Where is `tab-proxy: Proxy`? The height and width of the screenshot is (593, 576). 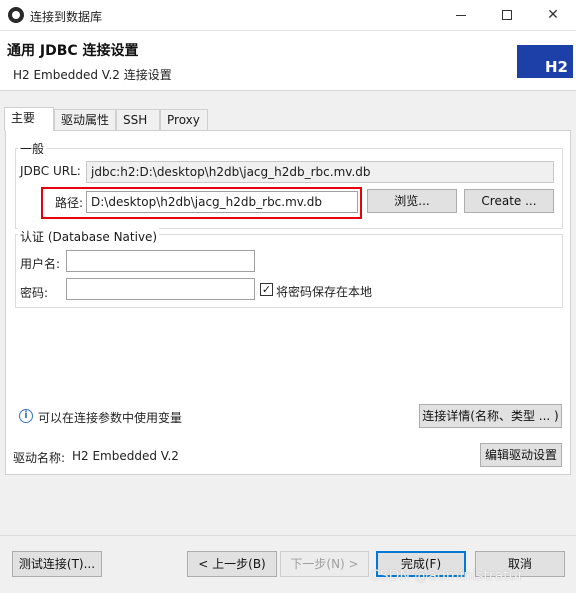
tab-proxy: Proxy is located at coordinates (184, 120).